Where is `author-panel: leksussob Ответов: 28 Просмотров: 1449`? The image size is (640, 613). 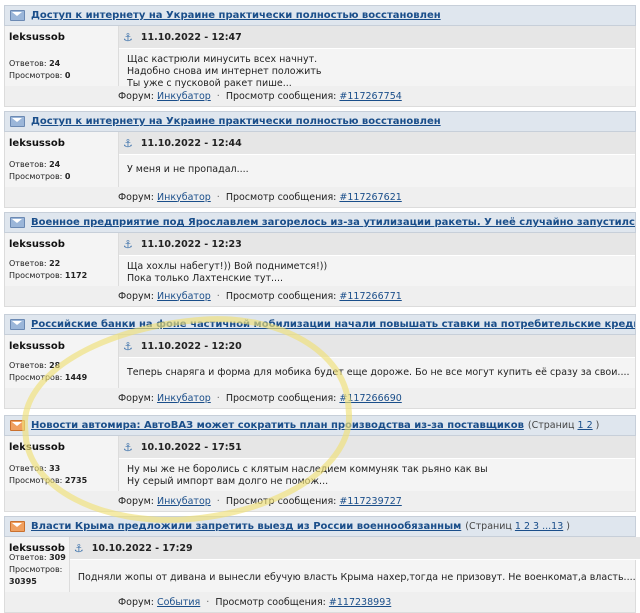
author-panel: leksussob Ответов: 28 Просмотров: 1449 is located at coordinates (62, 361).